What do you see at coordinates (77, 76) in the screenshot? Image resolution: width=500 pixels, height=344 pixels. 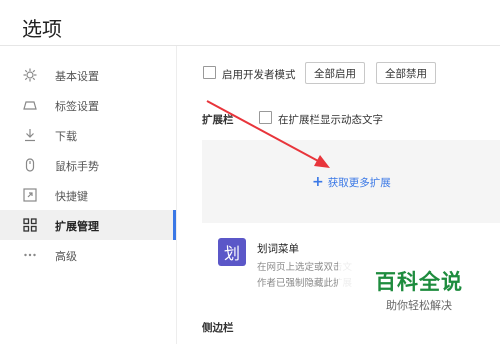 I see `sidebar-item-label: 基本设置` at bounding box center [77, 76].